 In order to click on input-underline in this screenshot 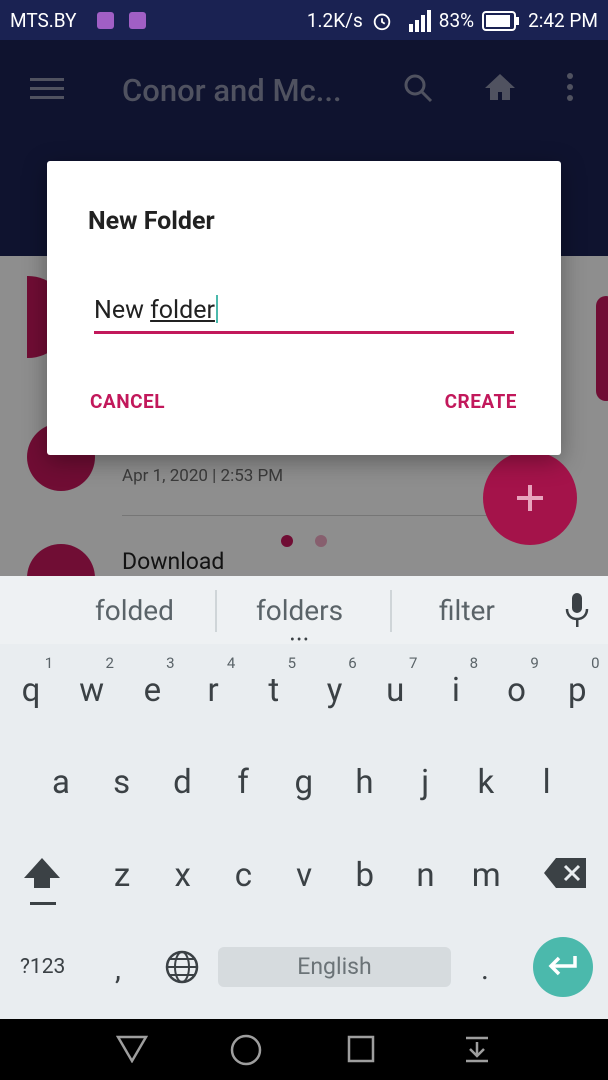, I will do `click(304, 332)`.